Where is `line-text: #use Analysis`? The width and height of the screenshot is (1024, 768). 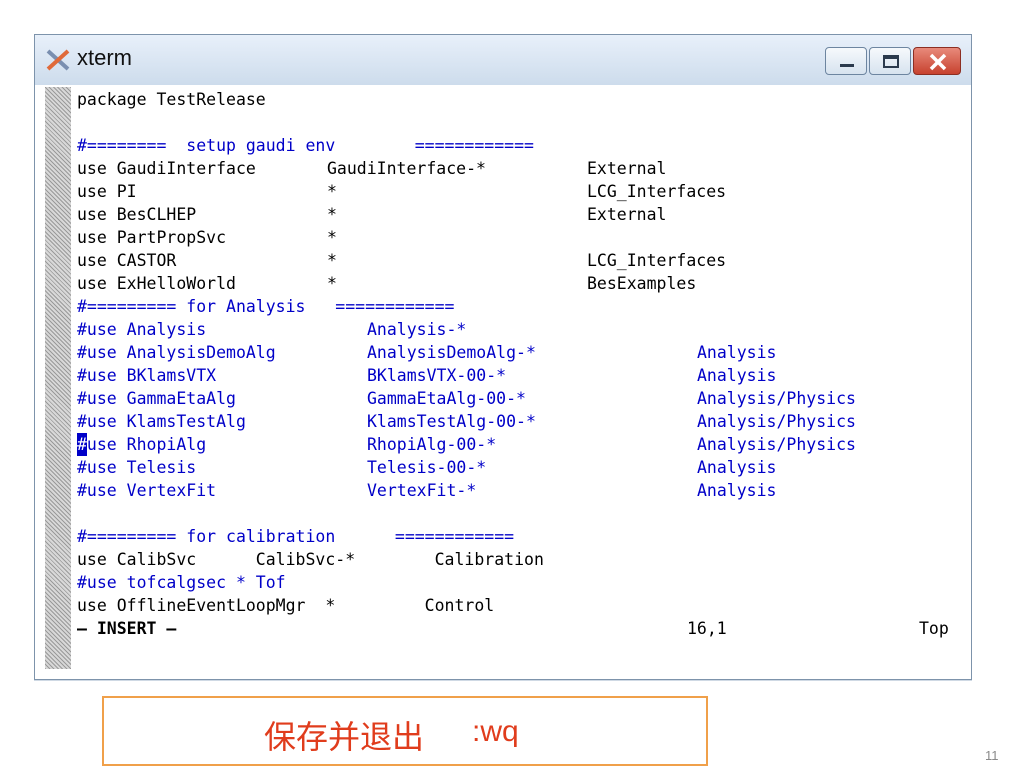
line-text: #use Analysis is located at coordinates (142, 329).